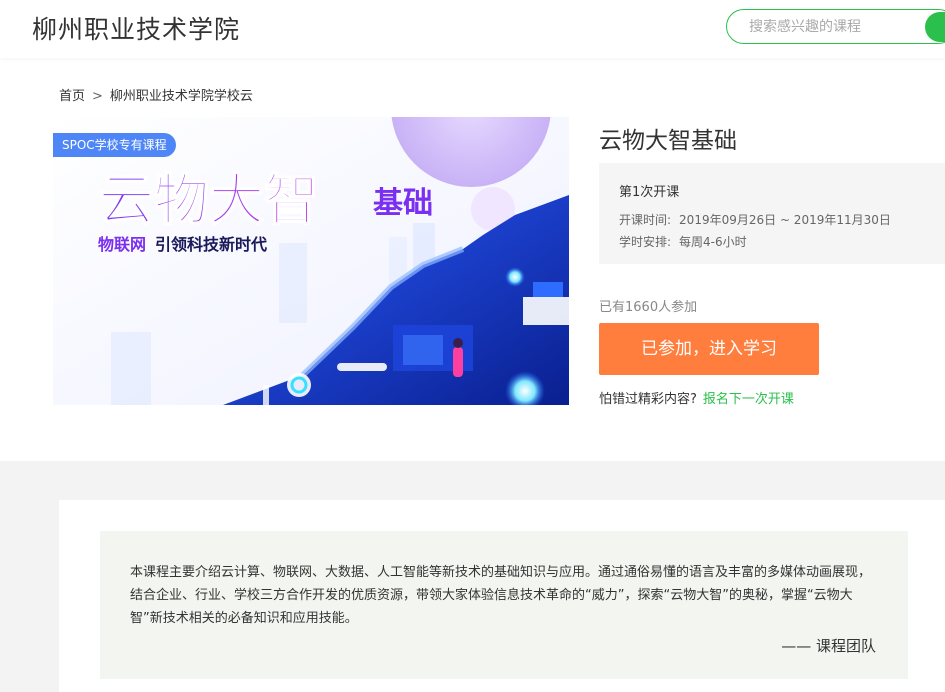 This screenshot has width=945, height=692. Describe the element at coordinates (785, 220) in the screenshot. I see `course-time-value: 2019年09月26日 ~ 2019年11月30日` at that location.